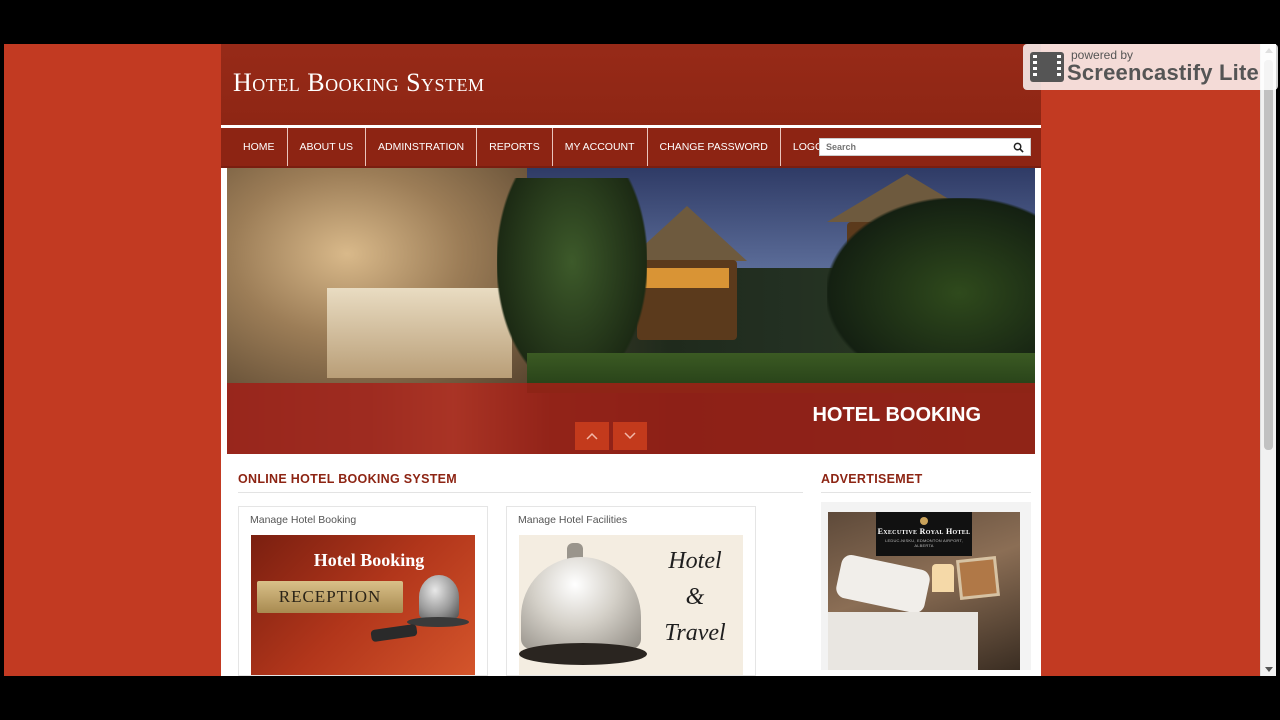 The height and width of the screenshot is (720, 1280). What do you see at coordinates (515, 147) in the screenshot?
I see `nav-reports: REPORTS` at bounding box center [515, 147].